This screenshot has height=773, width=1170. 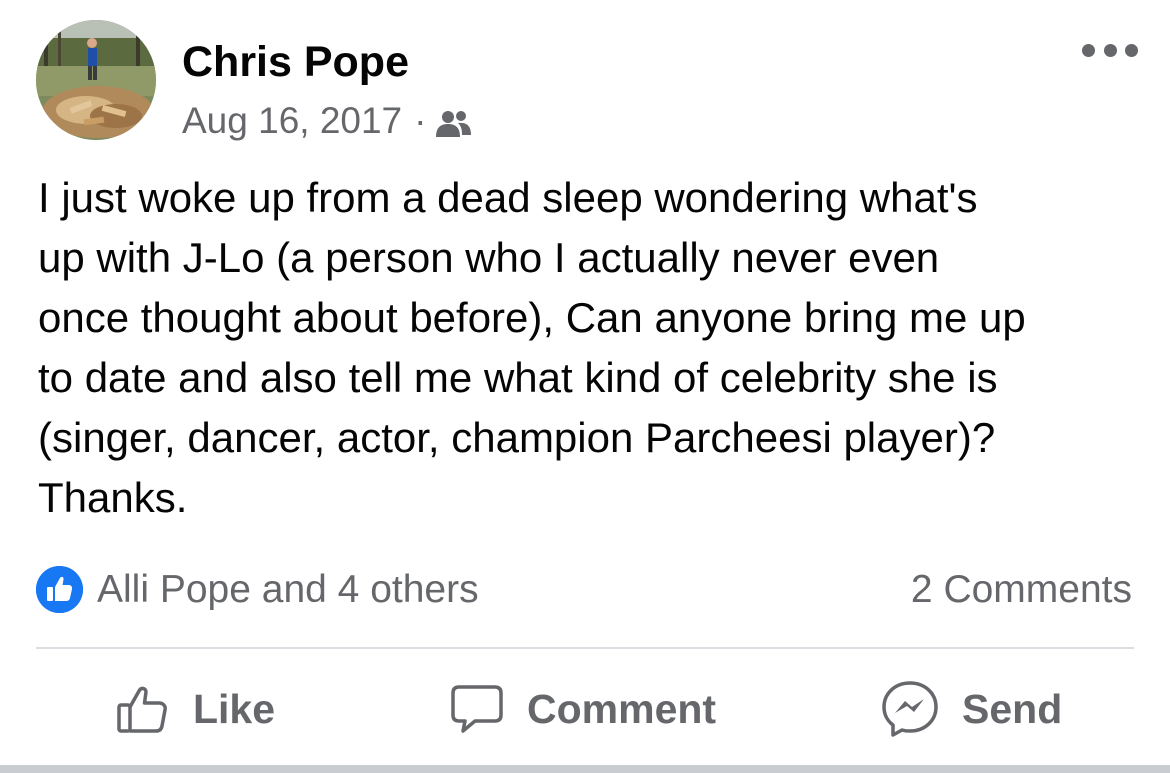 I want to click on send-label: Send, so click(x=1012, y=708).